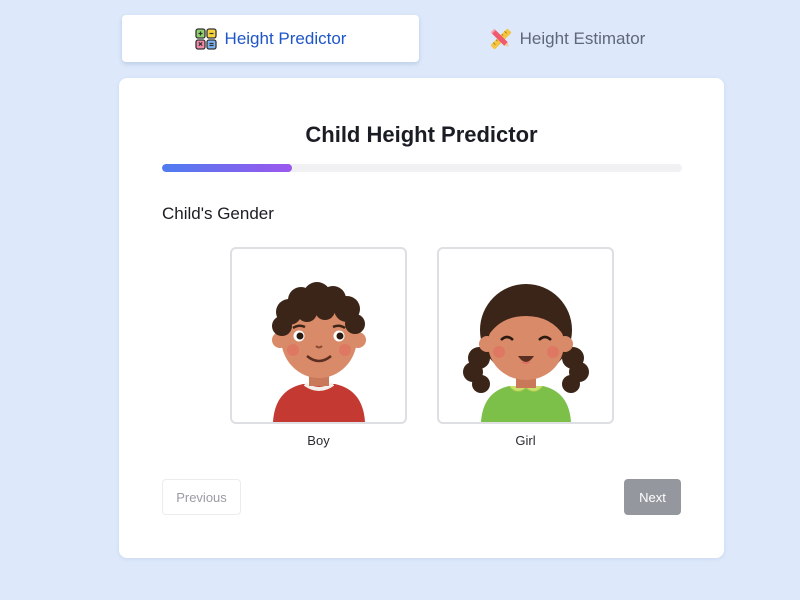 The height and width of the screenshot is (600, 800). I want to click on progress-fill, so click(227, 168).